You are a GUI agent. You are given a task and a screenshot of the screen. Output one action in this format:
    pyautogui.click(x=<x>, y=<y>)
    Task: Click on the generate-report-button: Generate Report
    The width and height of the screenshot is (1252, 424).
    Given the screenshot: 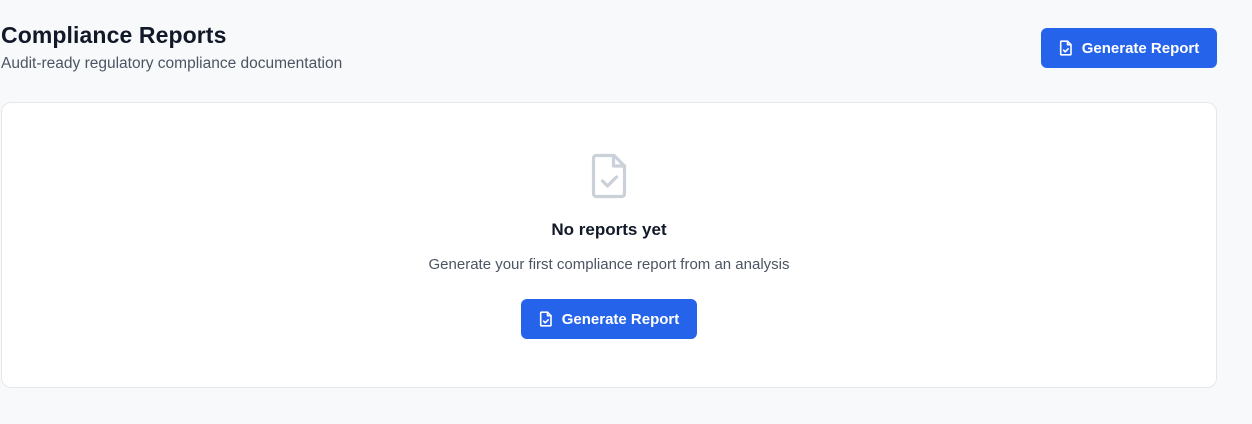 What is the action you would take?
    pyautogui.click(x=1129, y=48)
    